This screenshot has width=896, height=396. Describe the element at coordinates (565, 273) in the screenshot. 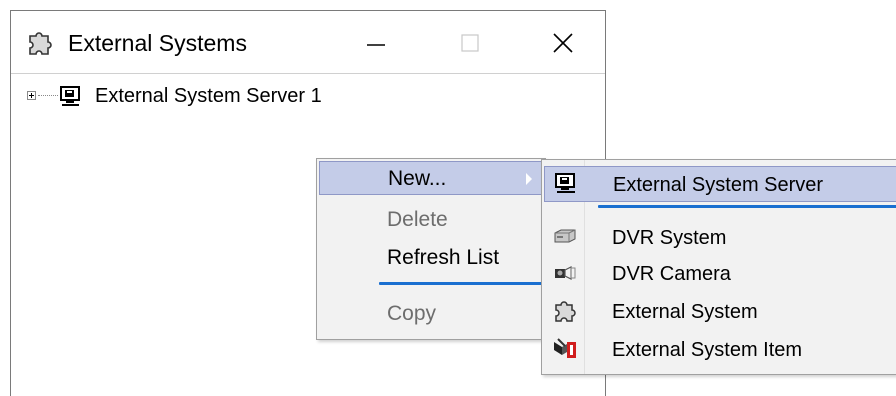

I see `camera-icon` at that location.